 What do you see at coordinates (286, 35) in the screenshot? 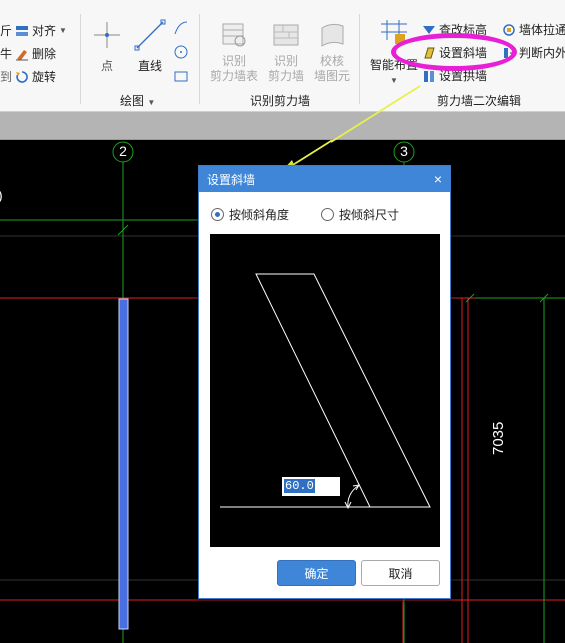
I see `wall-identify-icon` at bounding box center [286, 35].